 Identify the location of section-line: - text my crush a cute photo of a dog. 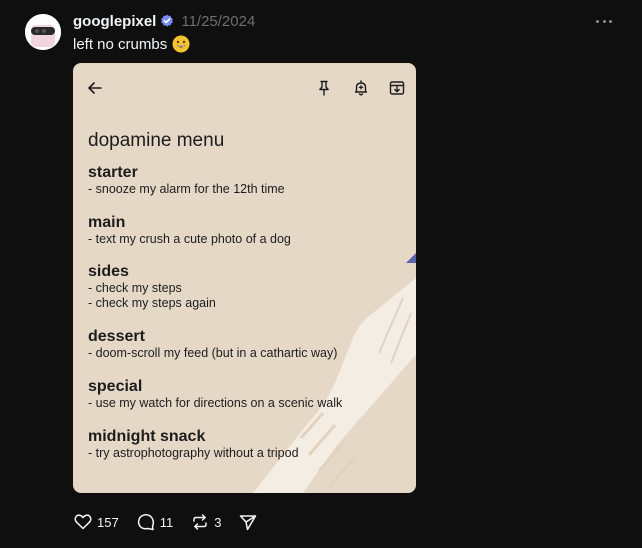
(189, 239).